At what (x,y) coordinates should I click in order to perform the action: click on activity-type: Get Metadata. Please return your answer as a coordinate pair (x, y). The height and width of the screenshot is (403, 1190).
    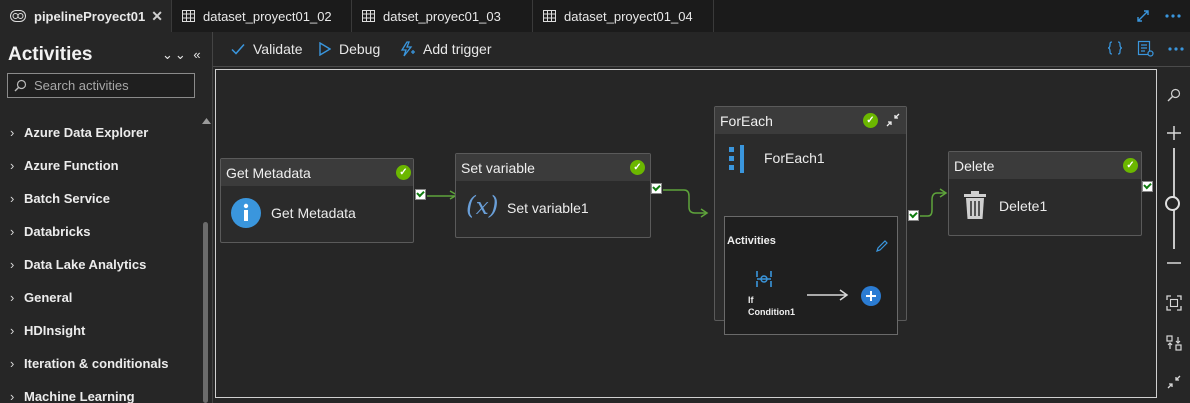
    Looking at the image, I should click on (268, 172).